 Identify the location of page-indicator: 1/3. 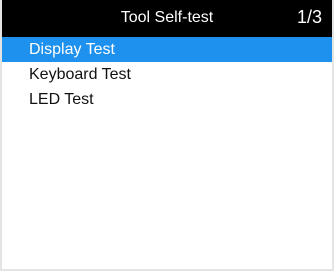
(309, 17).